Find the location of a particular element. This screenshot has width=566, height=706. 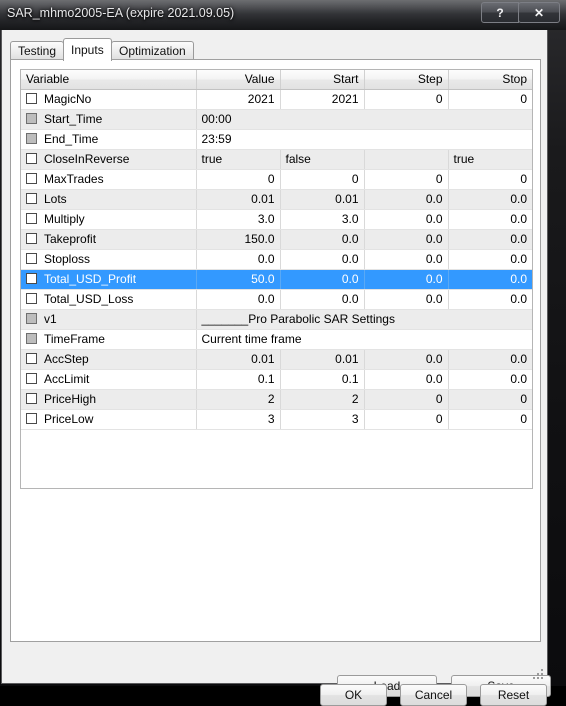

table-row: Multiply 3.0 3.0 0.0 0.0 is located at coordinates (276, 219).